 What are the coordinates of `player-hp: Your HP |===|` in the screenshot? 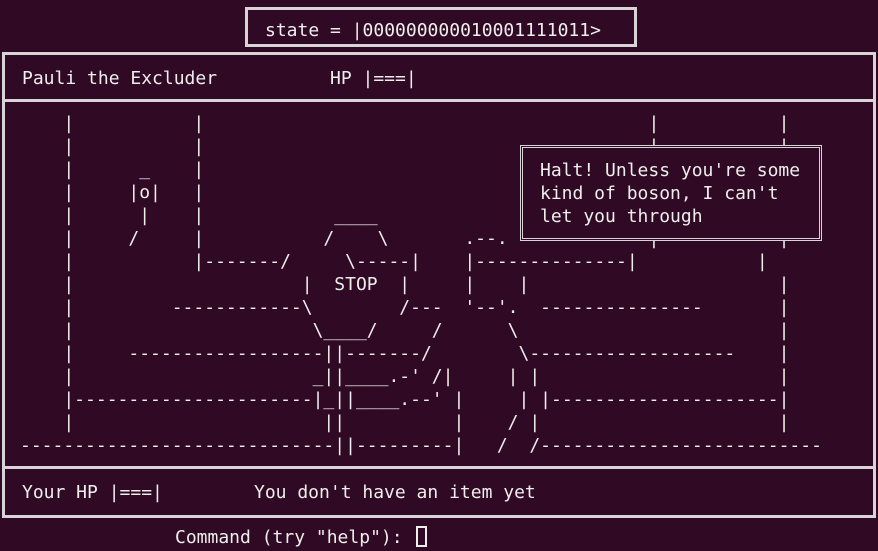 It's located at (92, 492).